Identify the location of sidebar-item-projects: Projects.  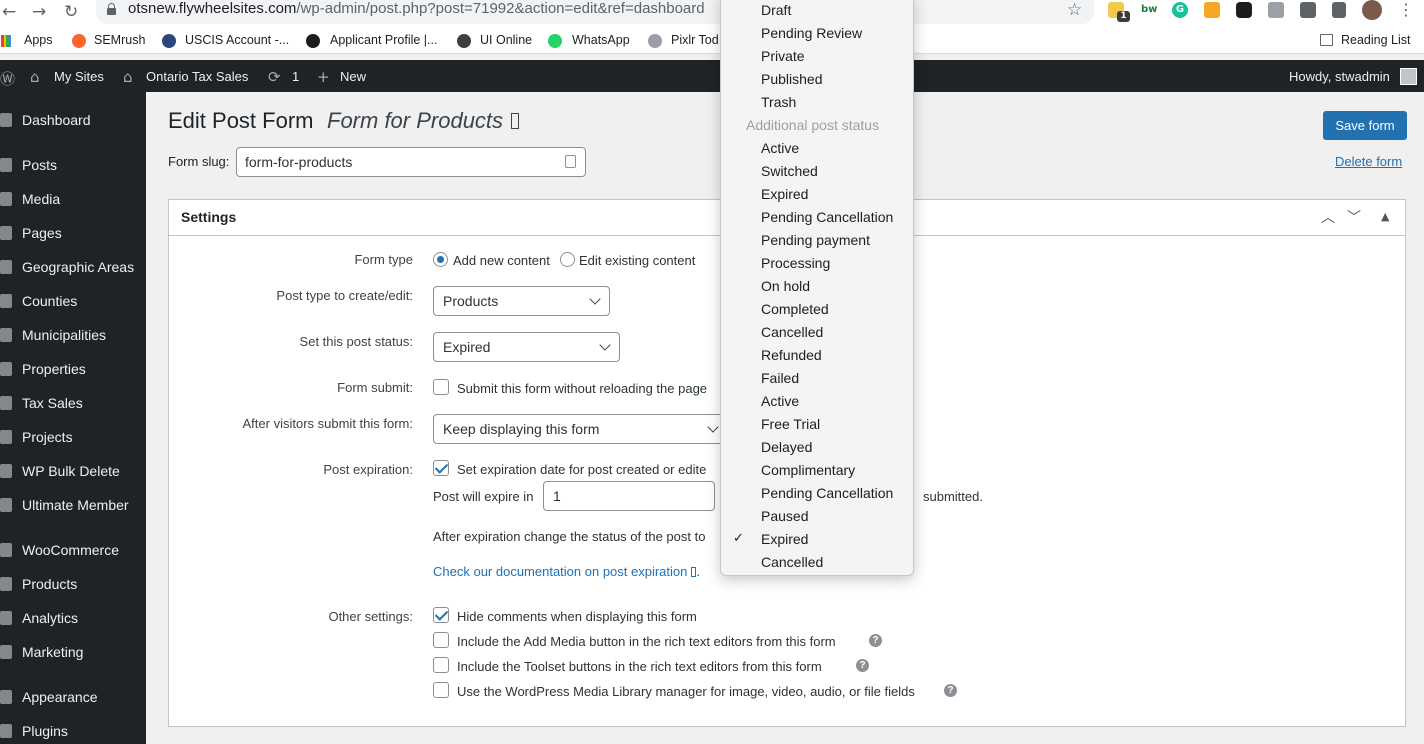
(73, 438).